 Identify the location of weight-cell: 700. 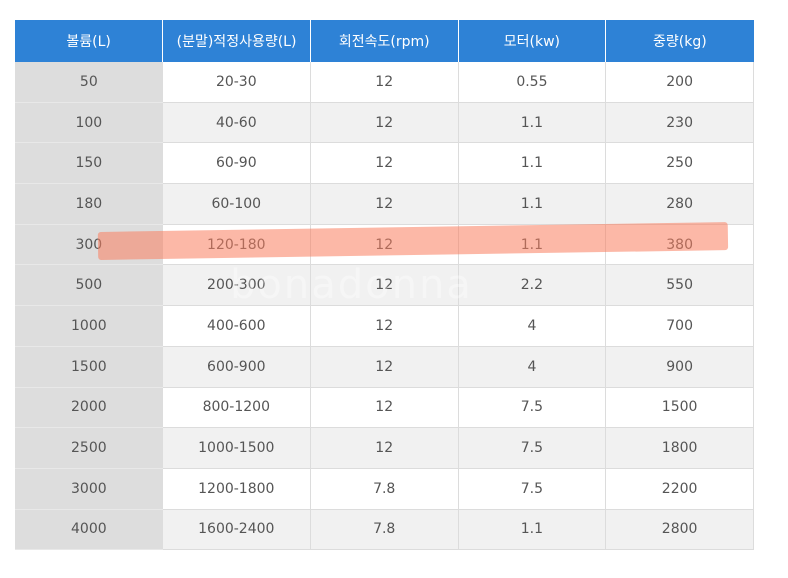
(679, 326).